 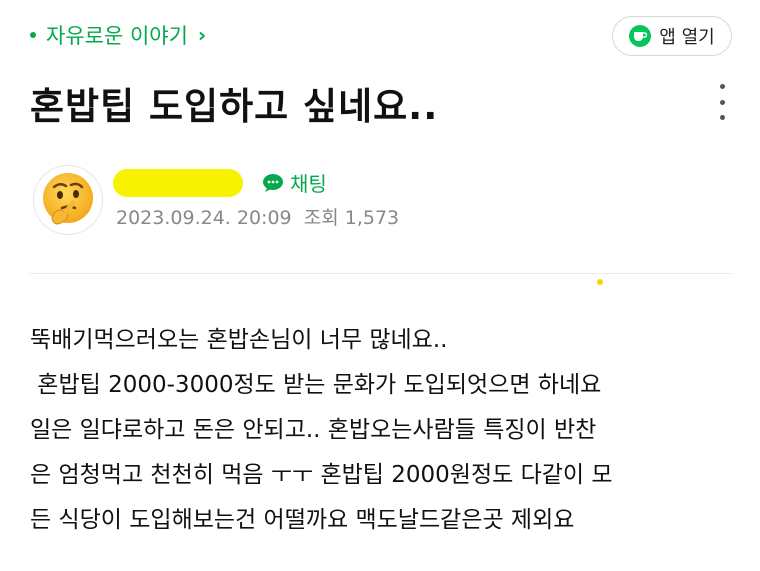 I want to click on cafe-board-link: 자유로운 이야기 ›, so click(x=118, y=35).